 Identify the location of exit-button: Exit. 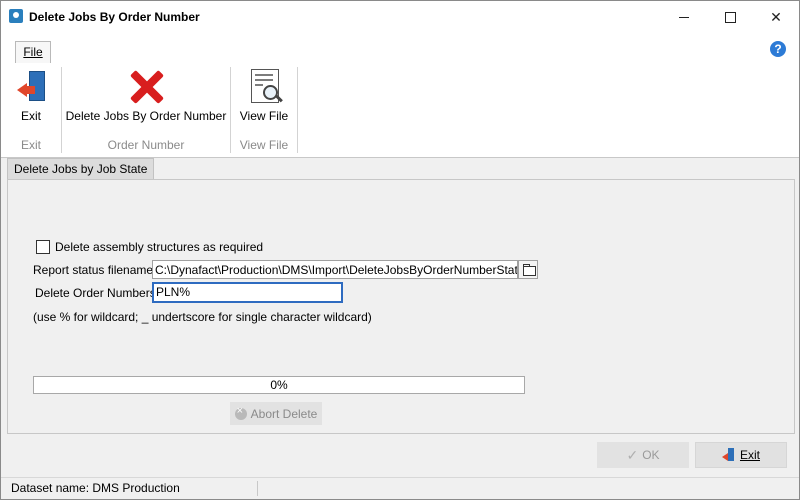
(741, 455).